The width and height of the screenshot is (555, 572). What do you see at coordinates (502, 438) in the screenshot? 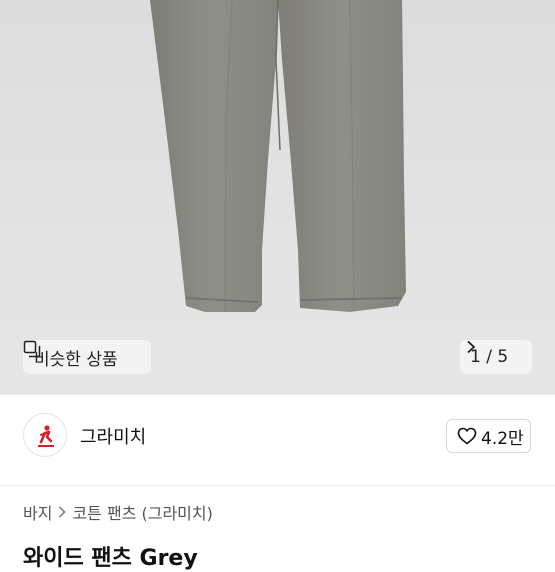
I see `like-count: 4.2만` at bounding box center [502, 438].